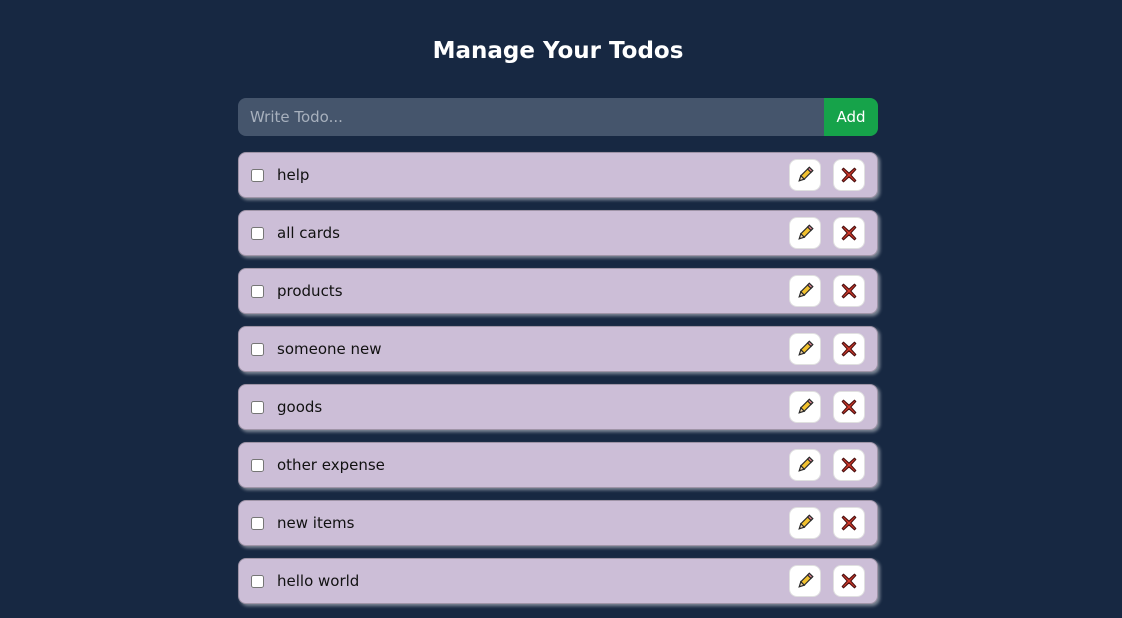 This screenshot has width=1122, height=618. Describe the element at coordinates (558, 581) in the screenshot. I see `todo-item: hello world` at that location.